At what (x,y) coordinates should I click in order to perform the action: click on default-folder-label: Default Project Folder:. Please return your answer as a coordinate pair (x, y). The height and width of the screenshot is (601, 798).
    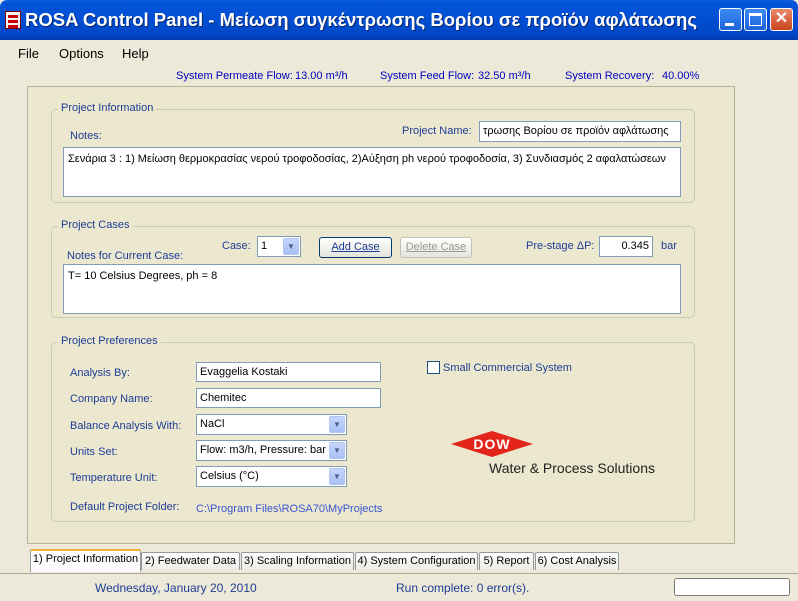
    Looking at the image, I should click on (125, 507).